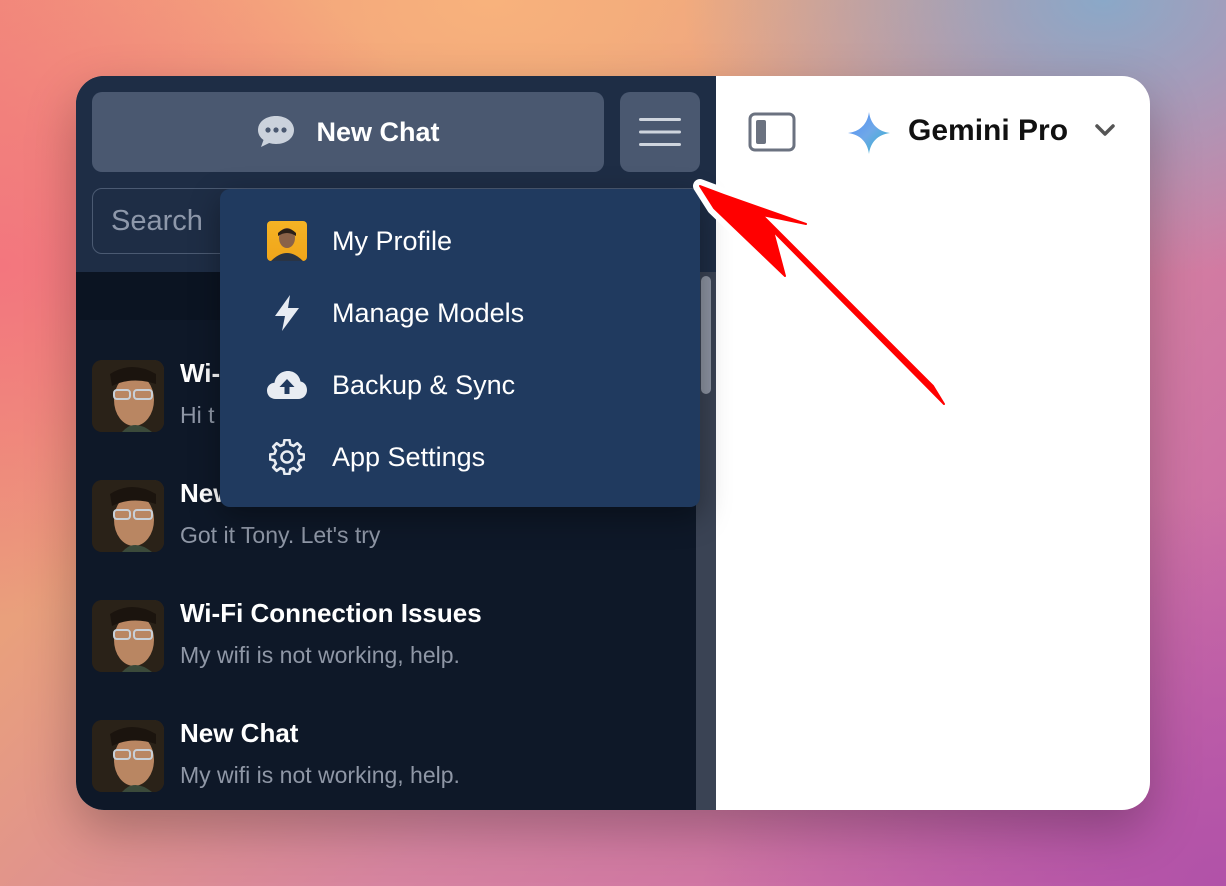 The height and width of the screenshot is (886, 1226). I want to click on chat-bubble-icon, so click(276, 131).